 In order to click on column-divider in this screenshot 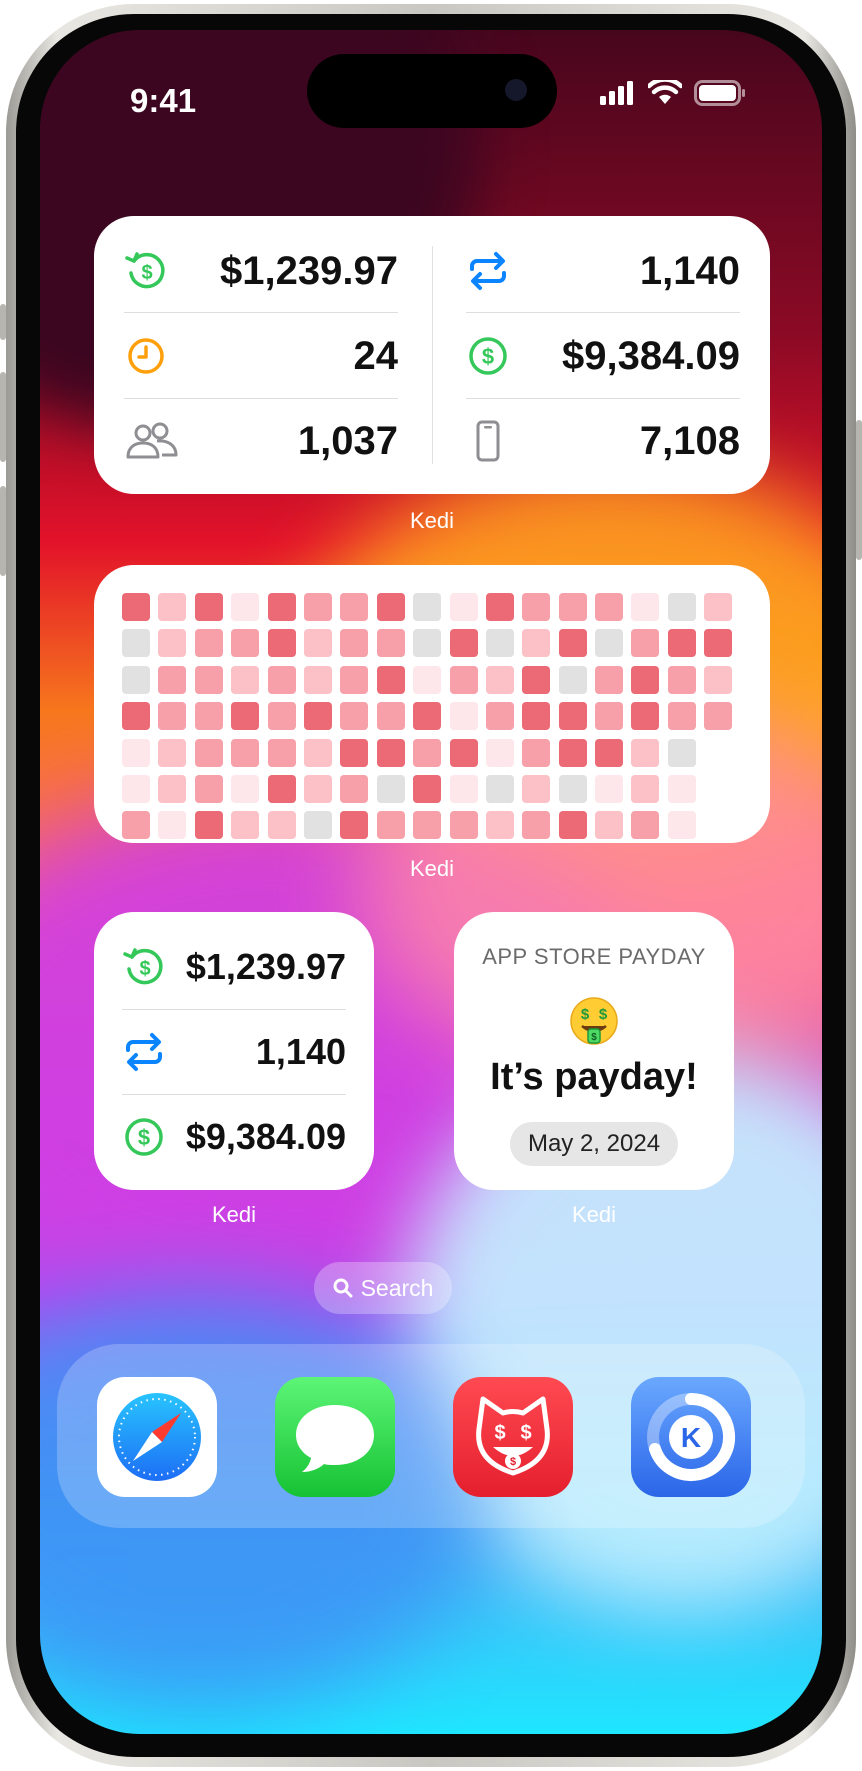, I will do `click(432, 355)`.